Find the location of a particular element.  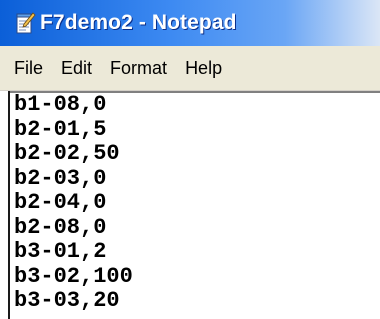

text-line: b1-08,0 is located at coordinates (60, 104).